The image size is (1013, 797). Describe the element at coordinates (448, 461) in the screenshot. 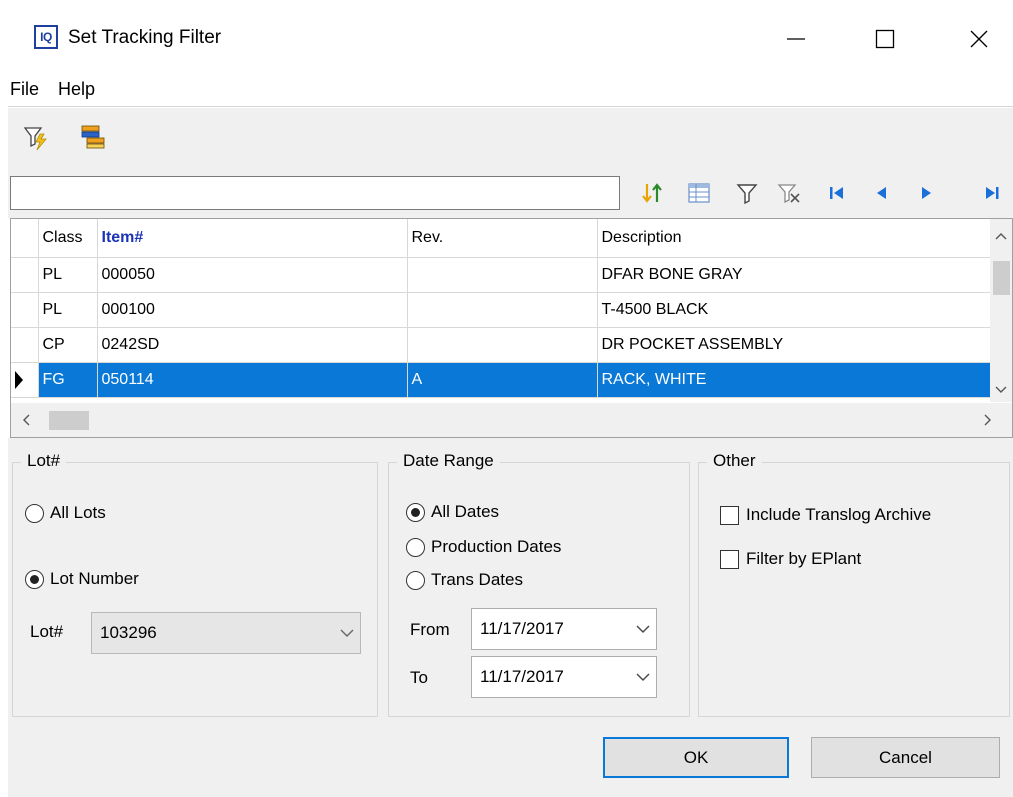

I see `date-range-title: Date Range` at that location.